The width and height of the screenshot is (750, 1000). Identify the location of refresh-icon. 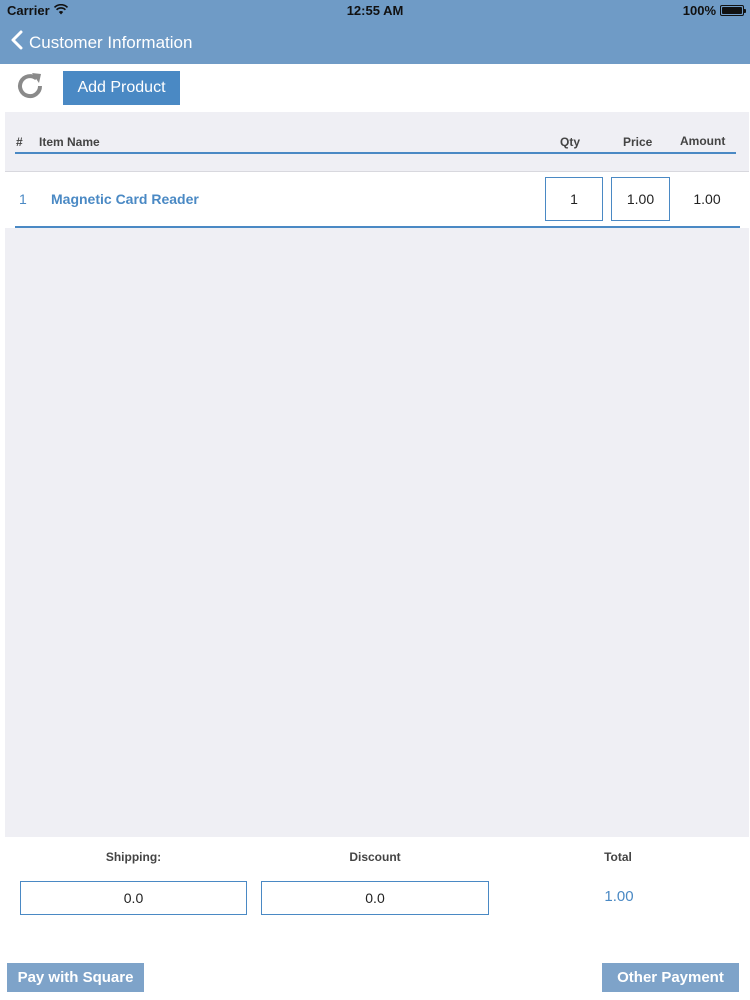
(30, 86).